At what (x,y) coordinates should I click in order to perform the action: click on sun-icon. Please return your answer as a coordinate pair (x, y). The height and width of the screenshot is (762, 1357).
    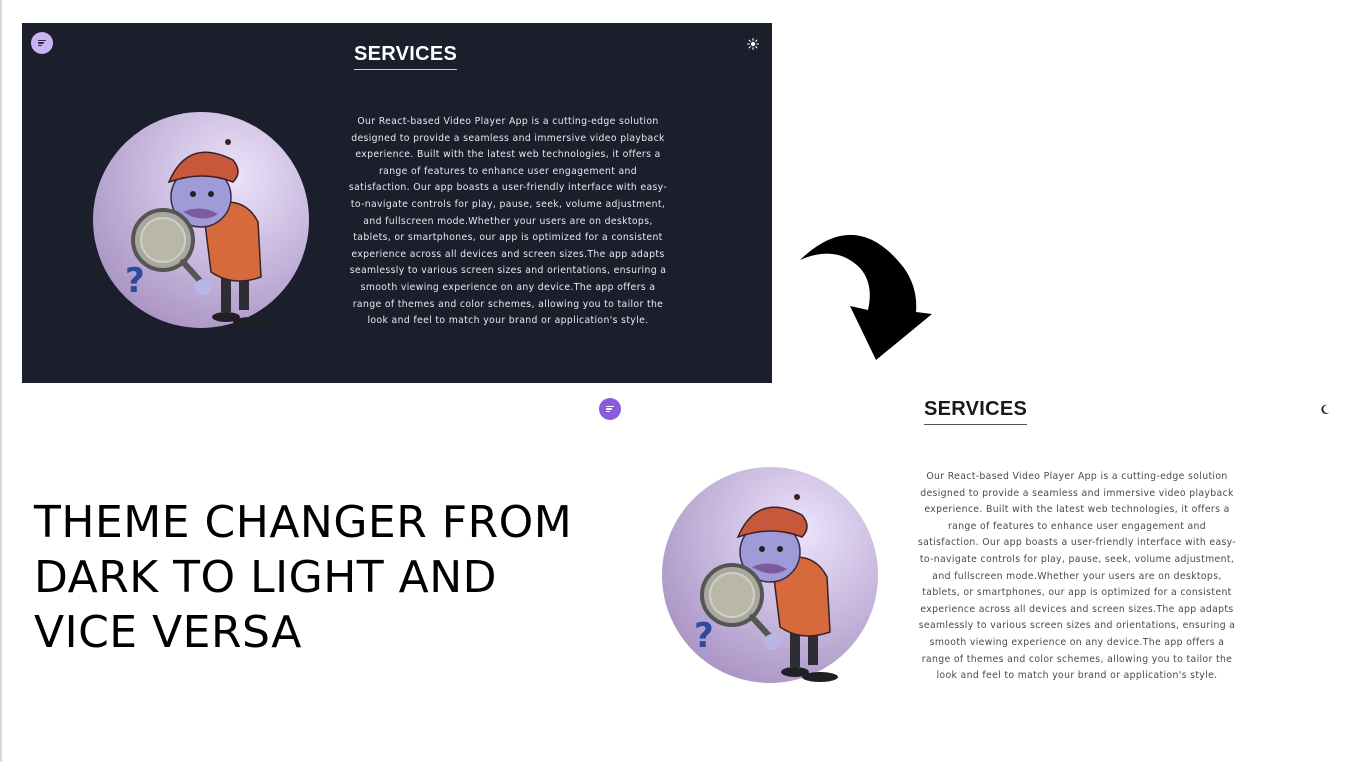
    Looking at the image, I should click on (753, 44).